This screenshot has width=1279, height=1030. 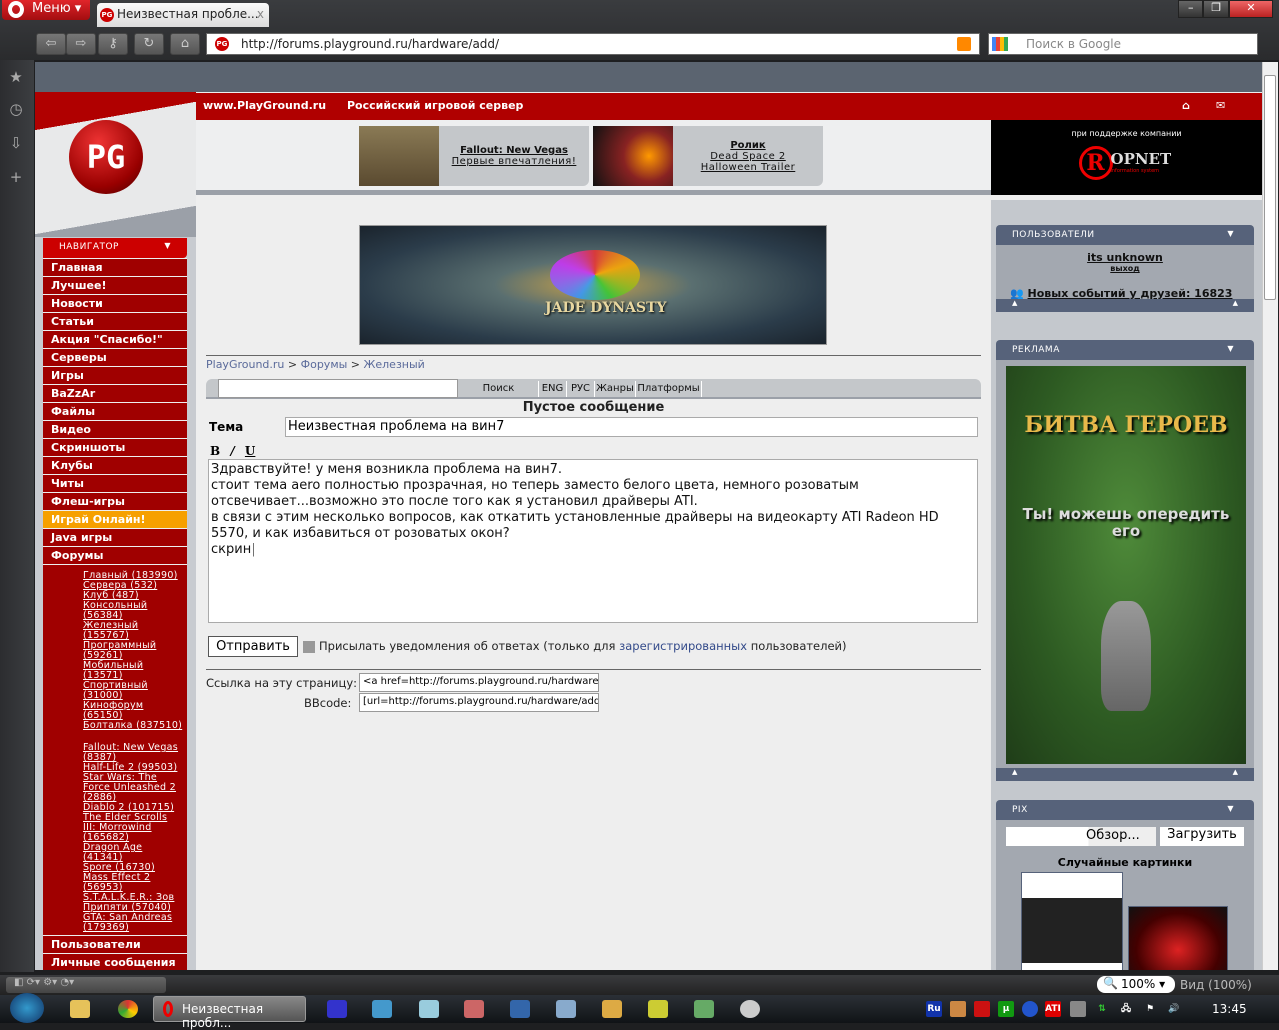 I want to click on nav-item: Новости, so click(x=115, y=303).